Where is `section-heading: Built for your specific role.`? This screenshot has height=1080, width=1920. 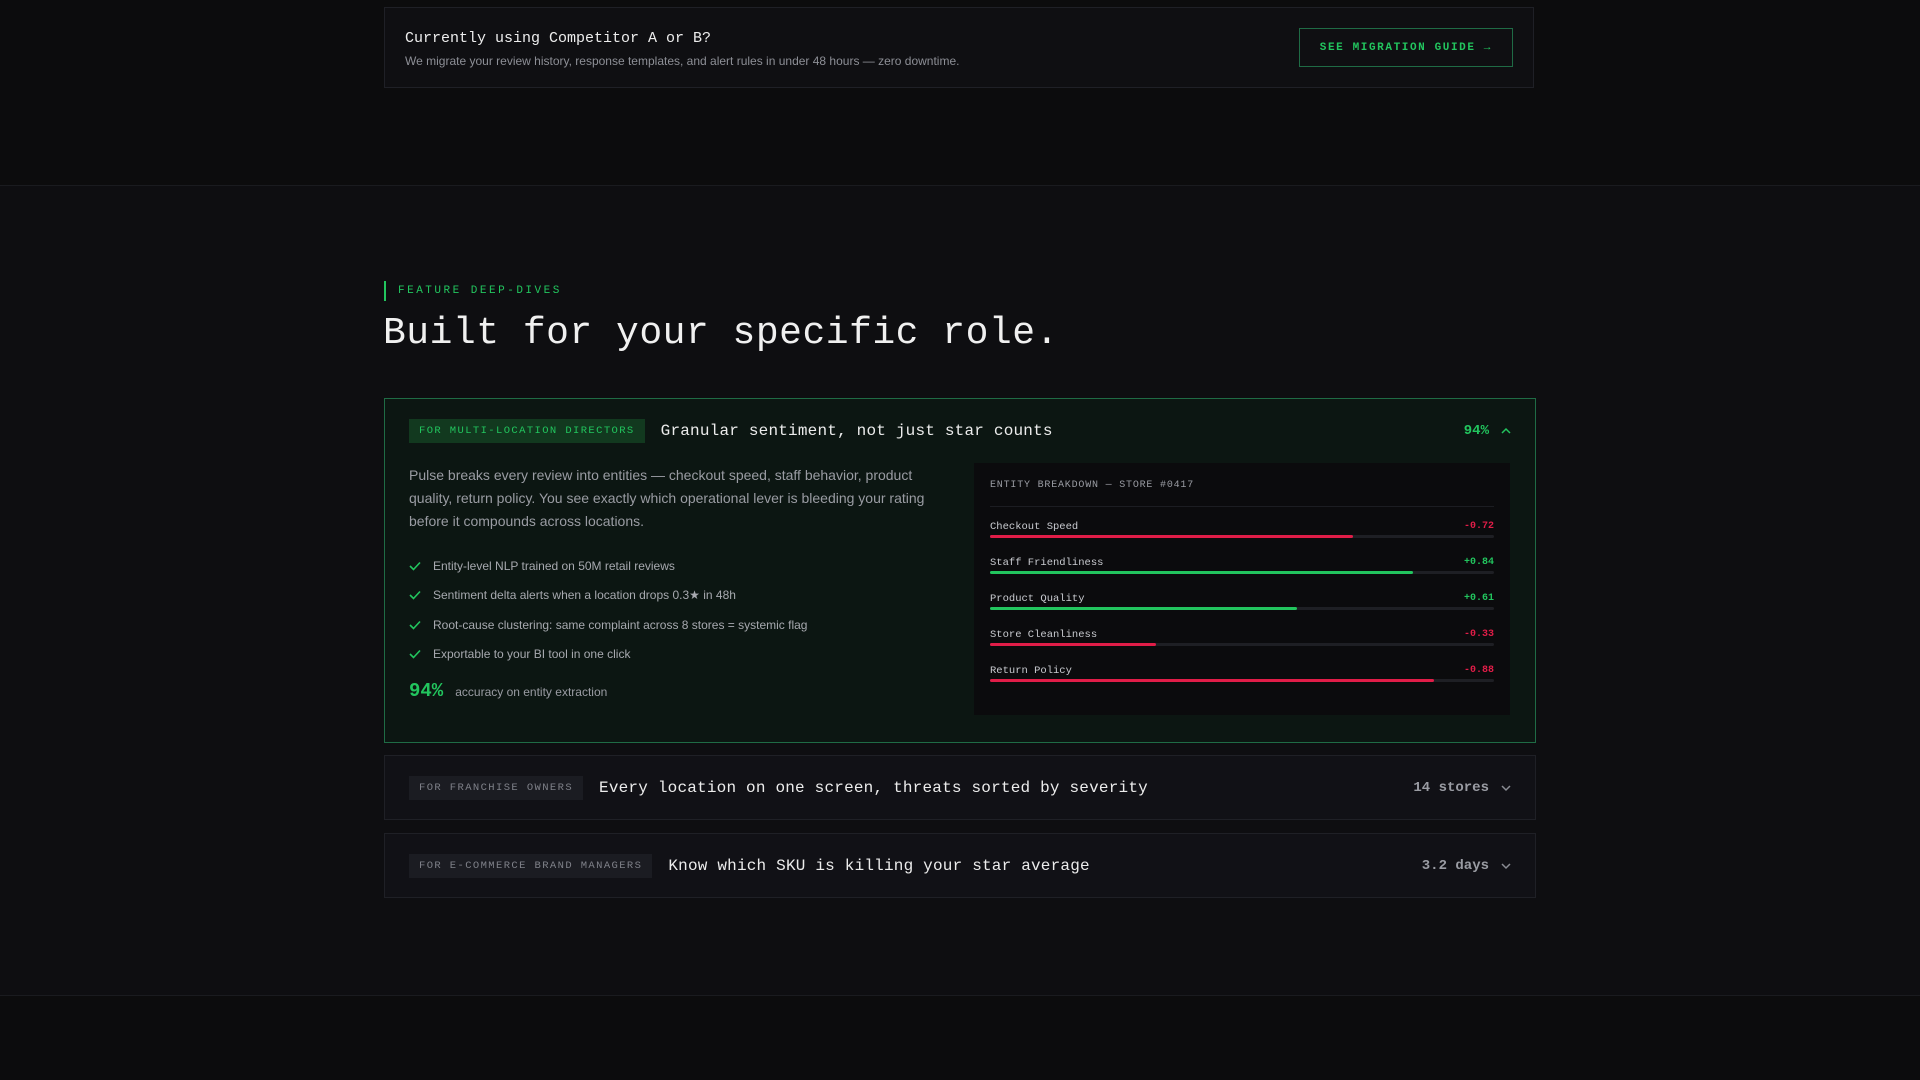 section-heading: Built for your specific role. is located at coordinates (721, 333).